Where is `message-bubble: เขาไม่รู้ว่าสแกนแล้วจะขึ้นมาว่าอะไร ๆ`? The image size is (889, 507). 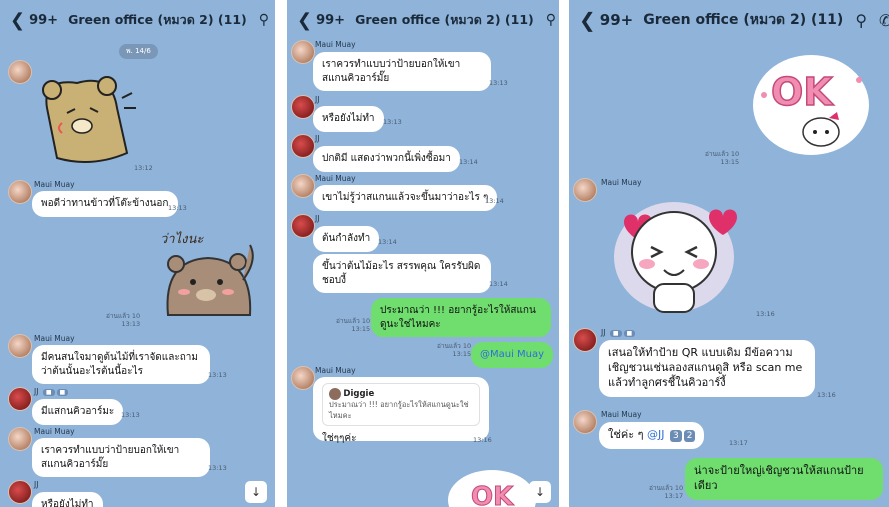
message-bubble: เขาไม่รู้ว่าสแกนแล้วจะขึ้นมาว่าอะไร ๆ is located at coordinates (405, 198).